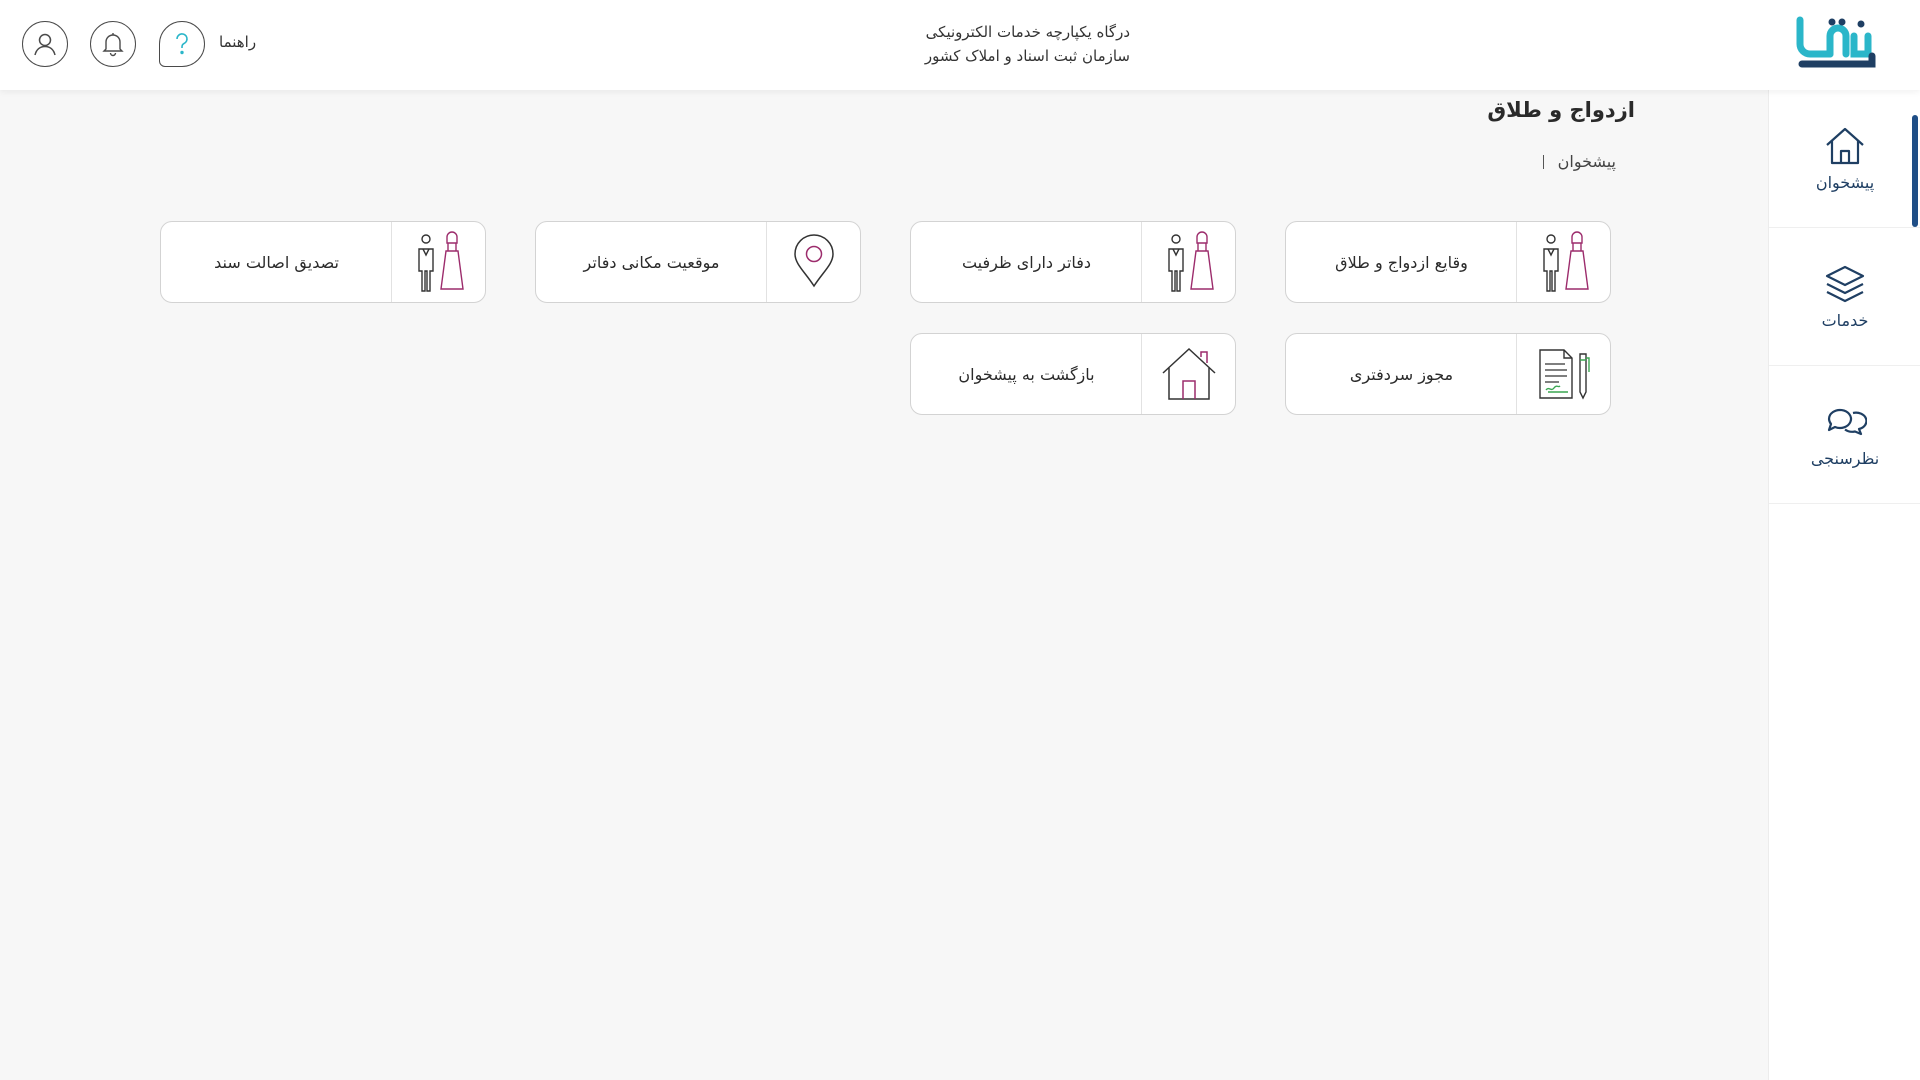 This screenshot has height=1080, width=1920. I want to click on home-icon, so click(1845, 146).